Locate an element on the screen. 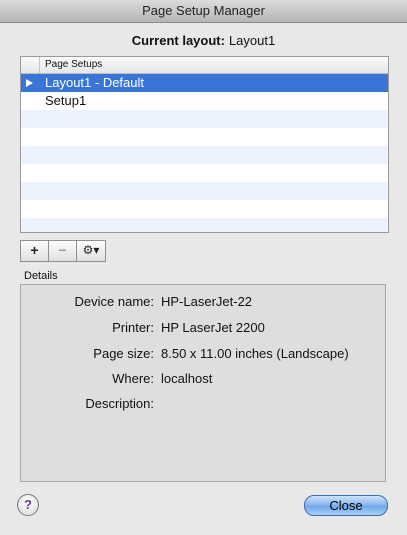  current-indicator-icon is located at coordinates (29, 83).